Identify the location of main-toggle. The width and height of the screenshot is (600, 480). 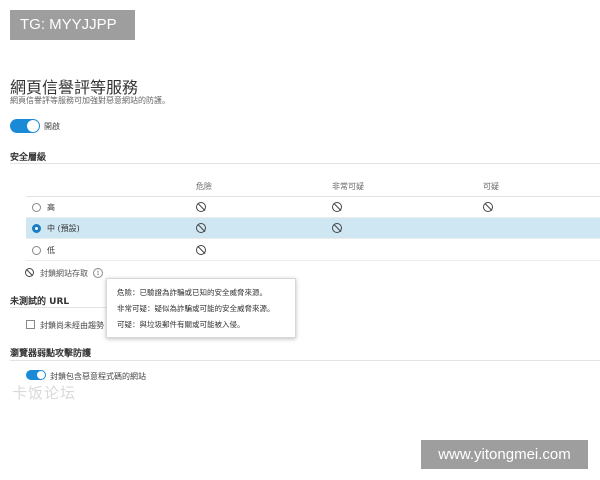
(25, 126).